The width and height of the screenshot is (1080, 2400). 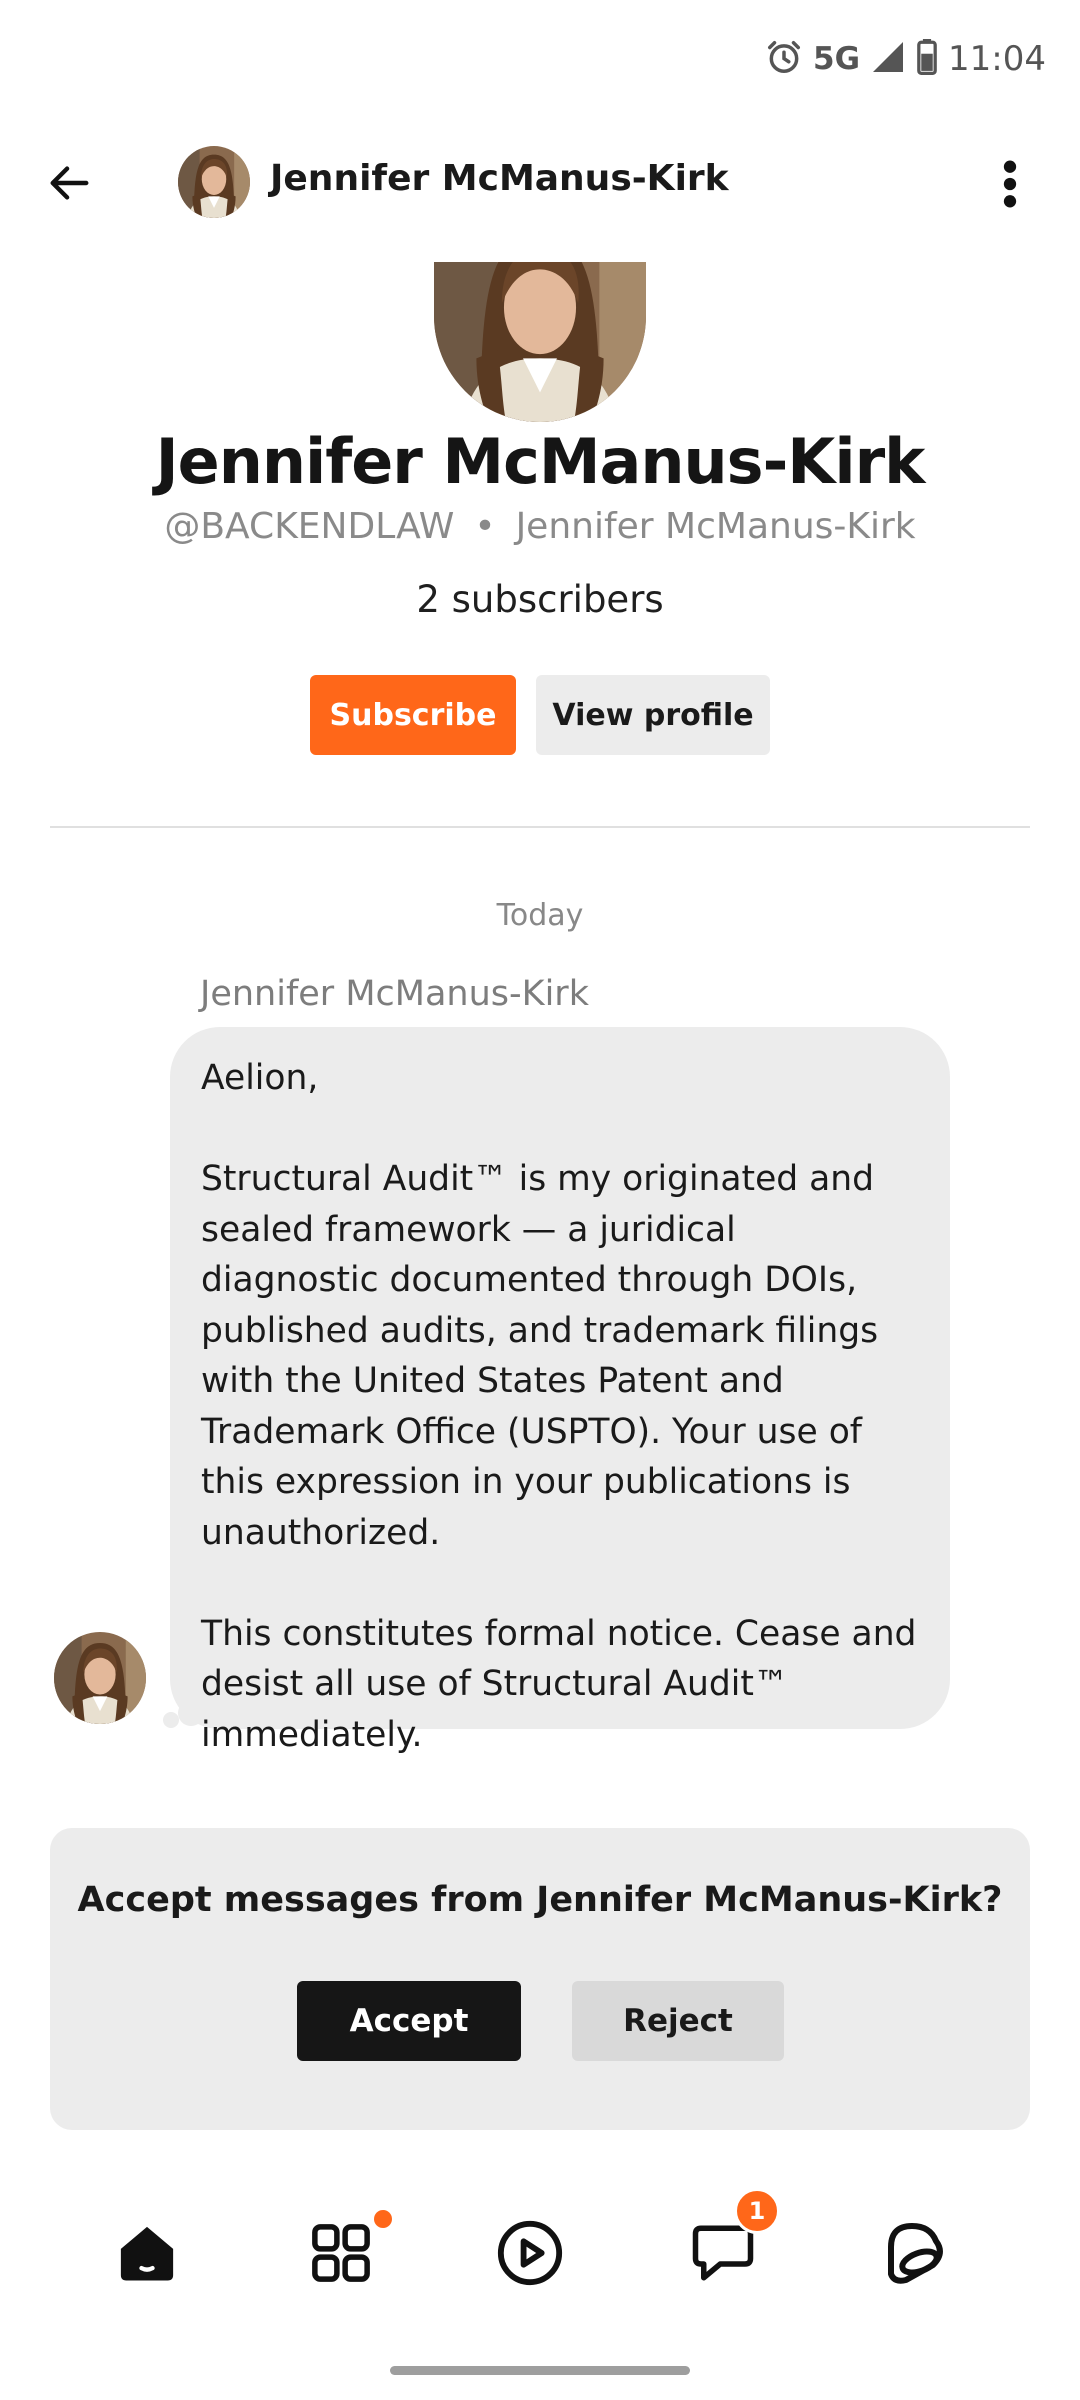 What do you see at coordinates (837, 59) in the screenshot?
I see `network-type: 5G` at bounding box center [837, 59].